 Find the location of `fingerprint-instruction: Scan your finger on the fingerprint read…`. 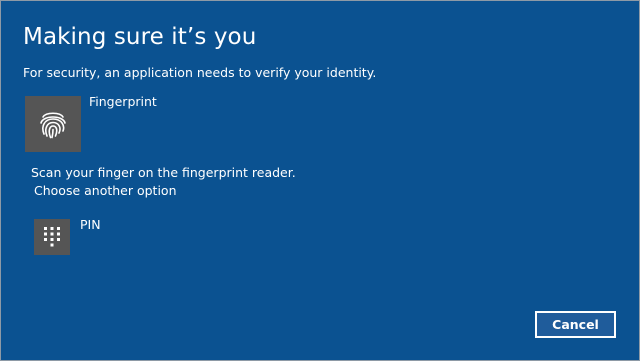

fingerprint-instruction: Scan your finger on the fingerprint read… is located at coordinates (163, 172).